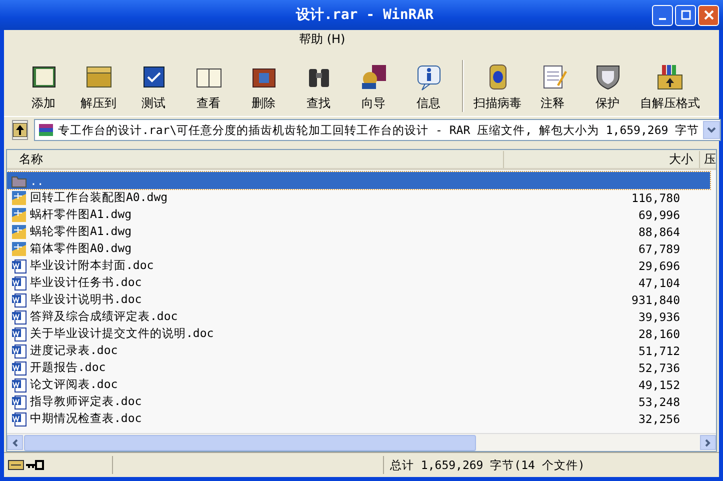  Describe the element at coordinates (551, 465) in the screenshot. I see `status-text: 总计 1,659,269 字节(14 个文件)` at that location.